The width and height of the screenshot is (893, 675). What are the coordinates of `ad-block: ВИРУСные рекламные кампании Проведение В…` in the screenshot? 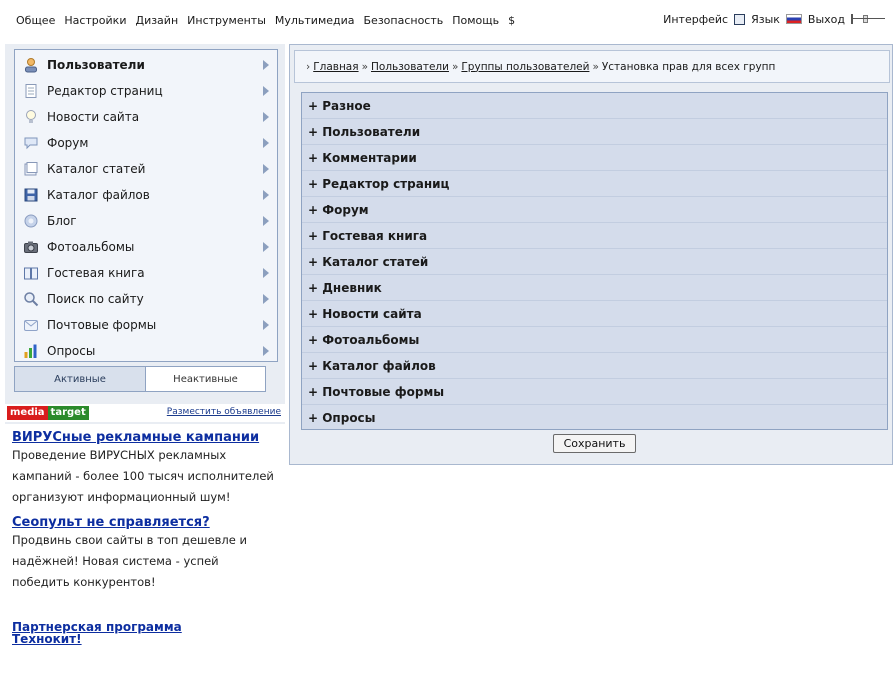 It's located at (145, 549).